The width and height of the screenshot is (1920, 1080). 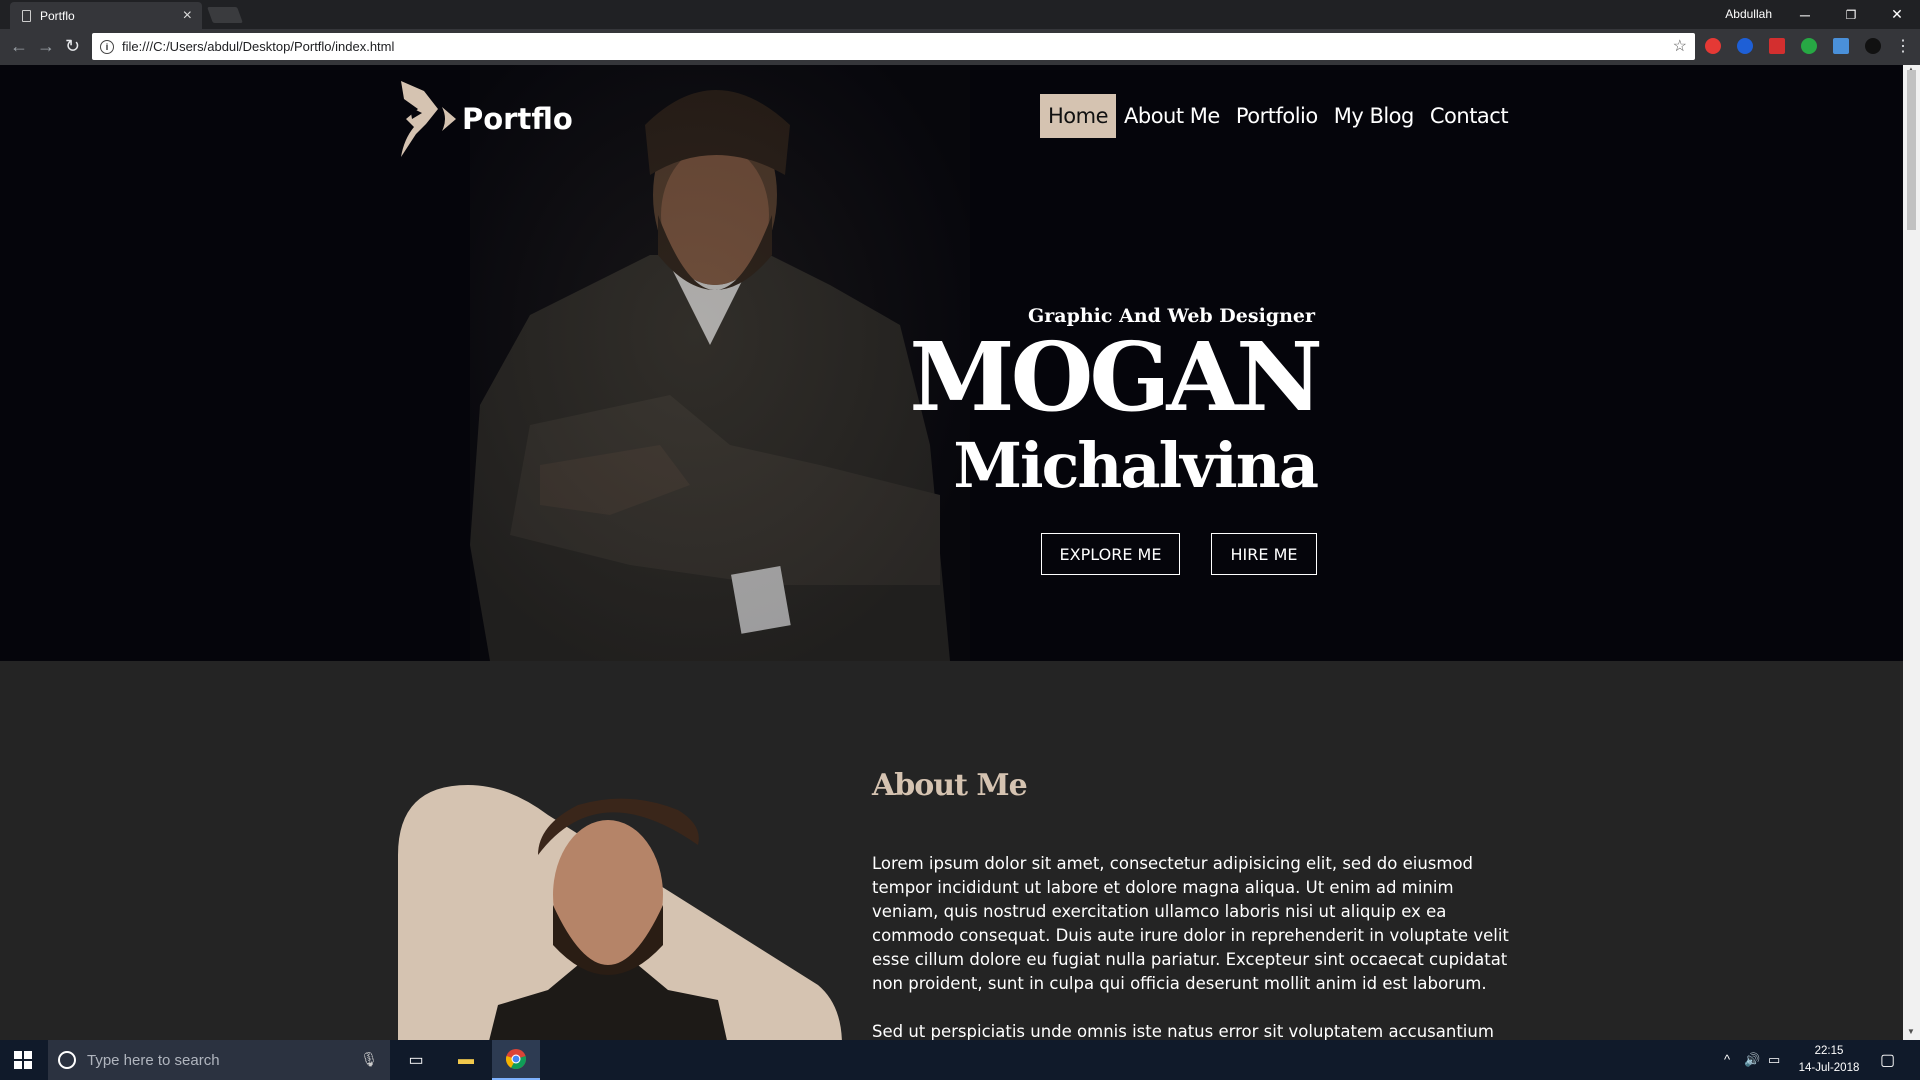 I want to click on nav-about-me: About Me, so click(x=1172, y=116).